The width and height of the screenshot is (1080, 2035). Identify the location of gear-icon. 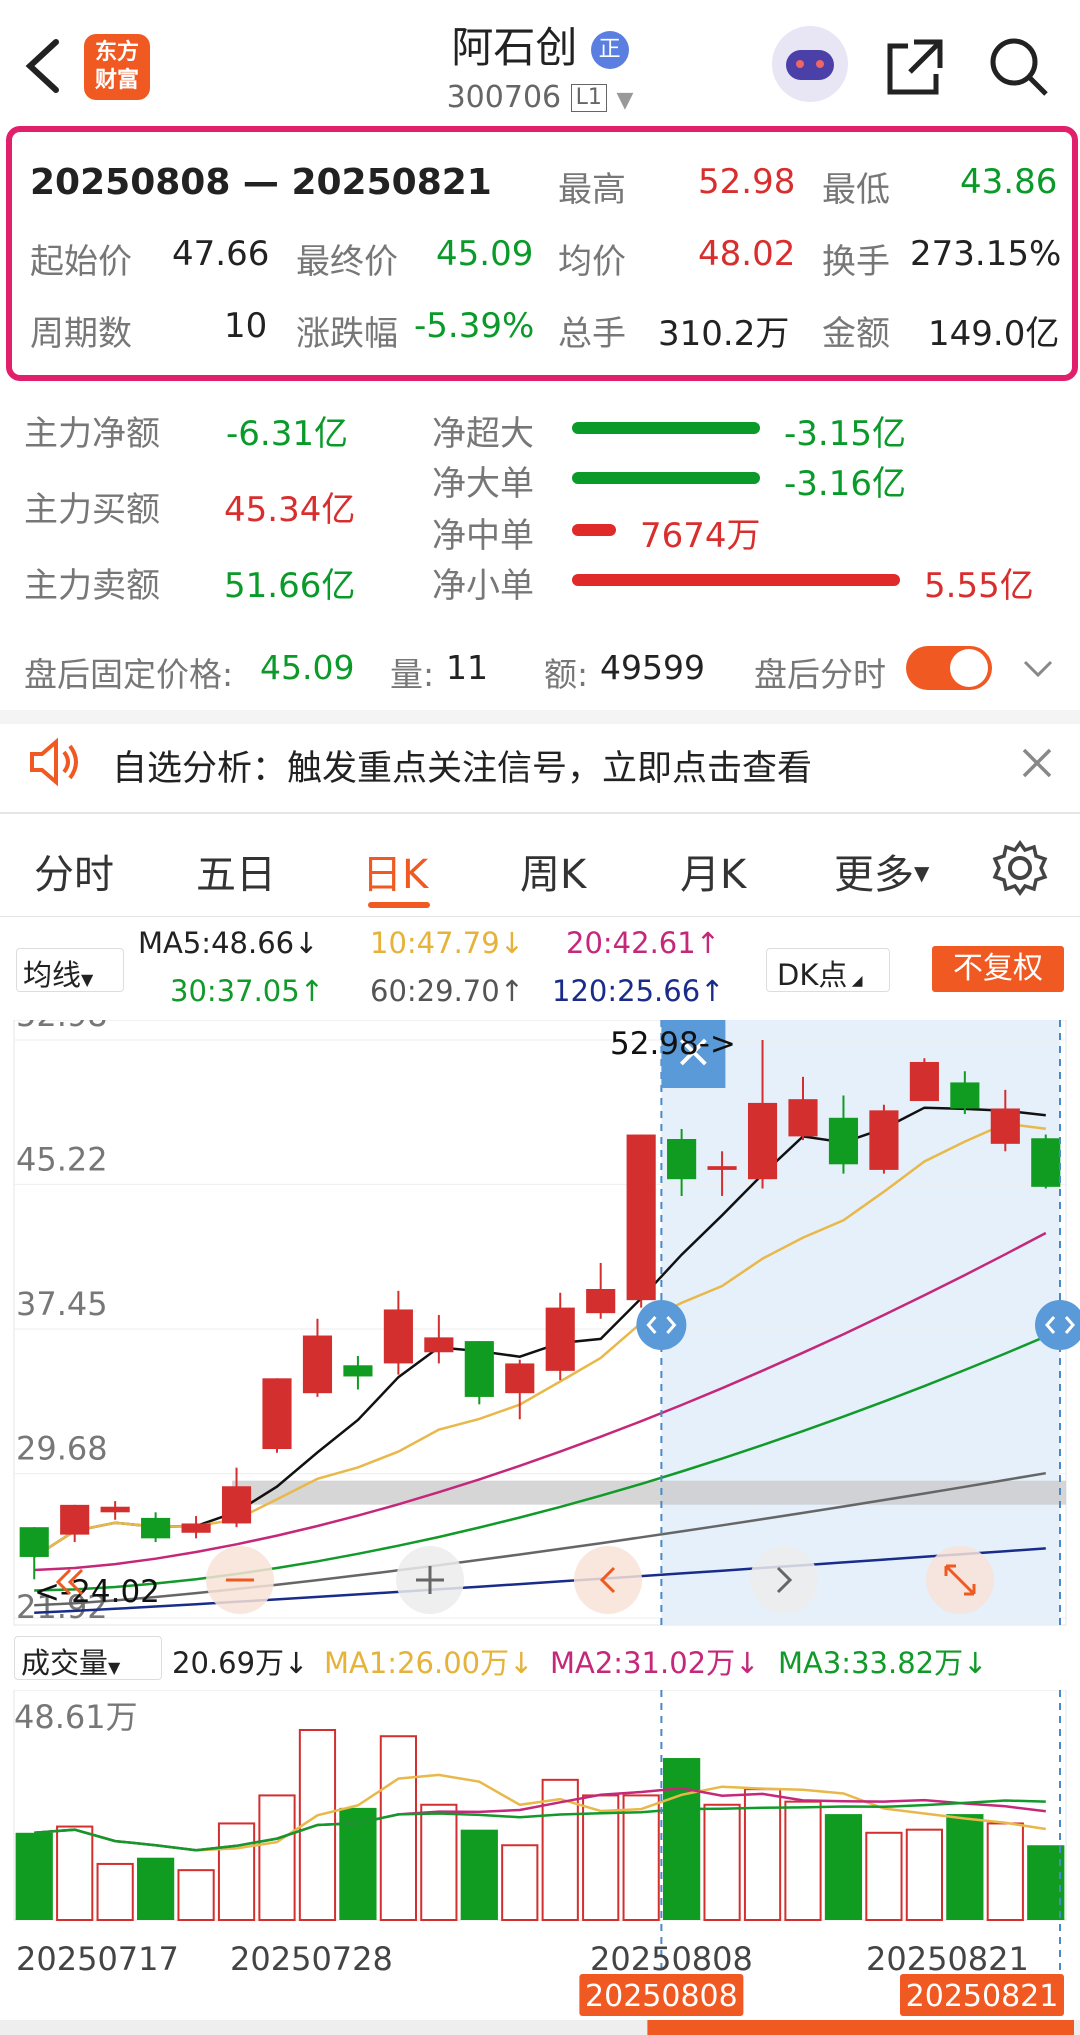
(1020, 868).